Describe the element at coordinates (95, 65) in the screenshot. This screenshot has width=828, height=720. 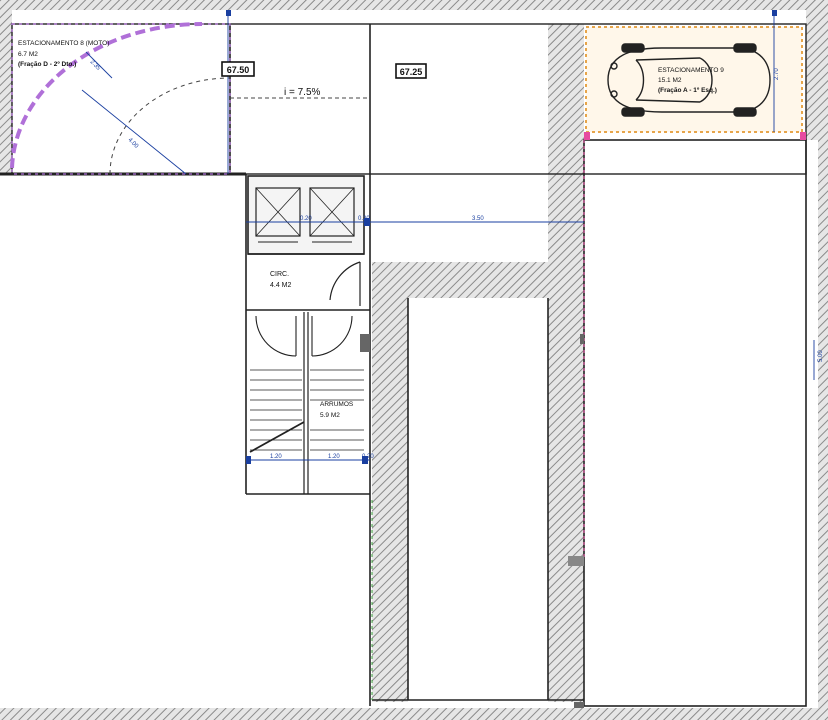
I see `dim-radius-a: 2.35` at that location.